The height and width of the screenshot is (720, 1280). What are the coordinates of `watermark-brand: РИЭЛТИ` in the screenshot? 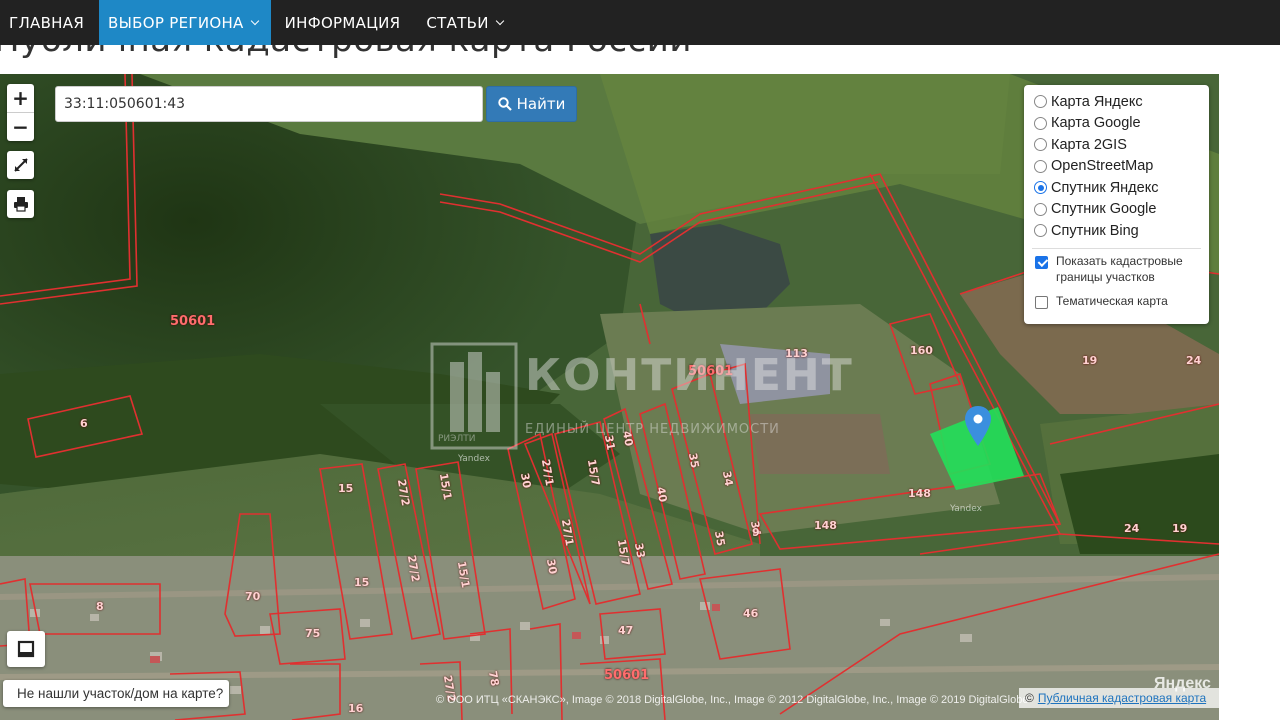 It's located at (457, 439).